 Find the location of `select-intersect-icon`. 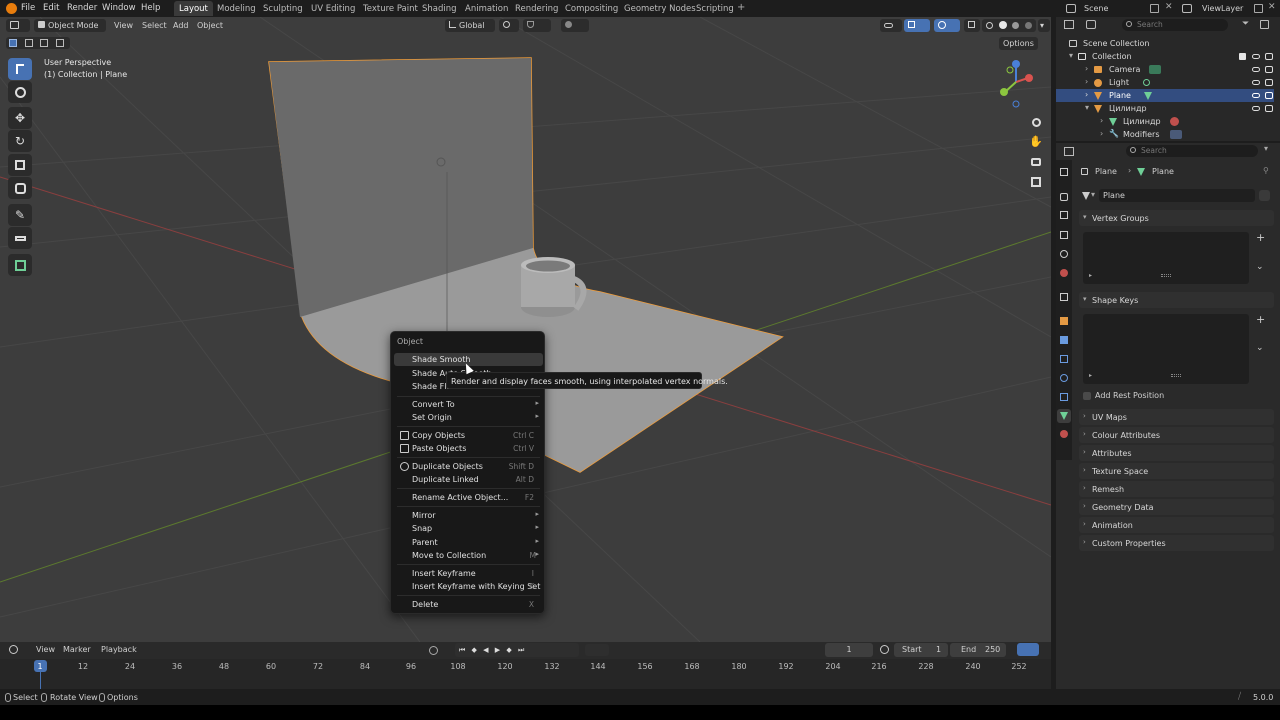

select-intersect-icon is located at coordinates (60, 43).